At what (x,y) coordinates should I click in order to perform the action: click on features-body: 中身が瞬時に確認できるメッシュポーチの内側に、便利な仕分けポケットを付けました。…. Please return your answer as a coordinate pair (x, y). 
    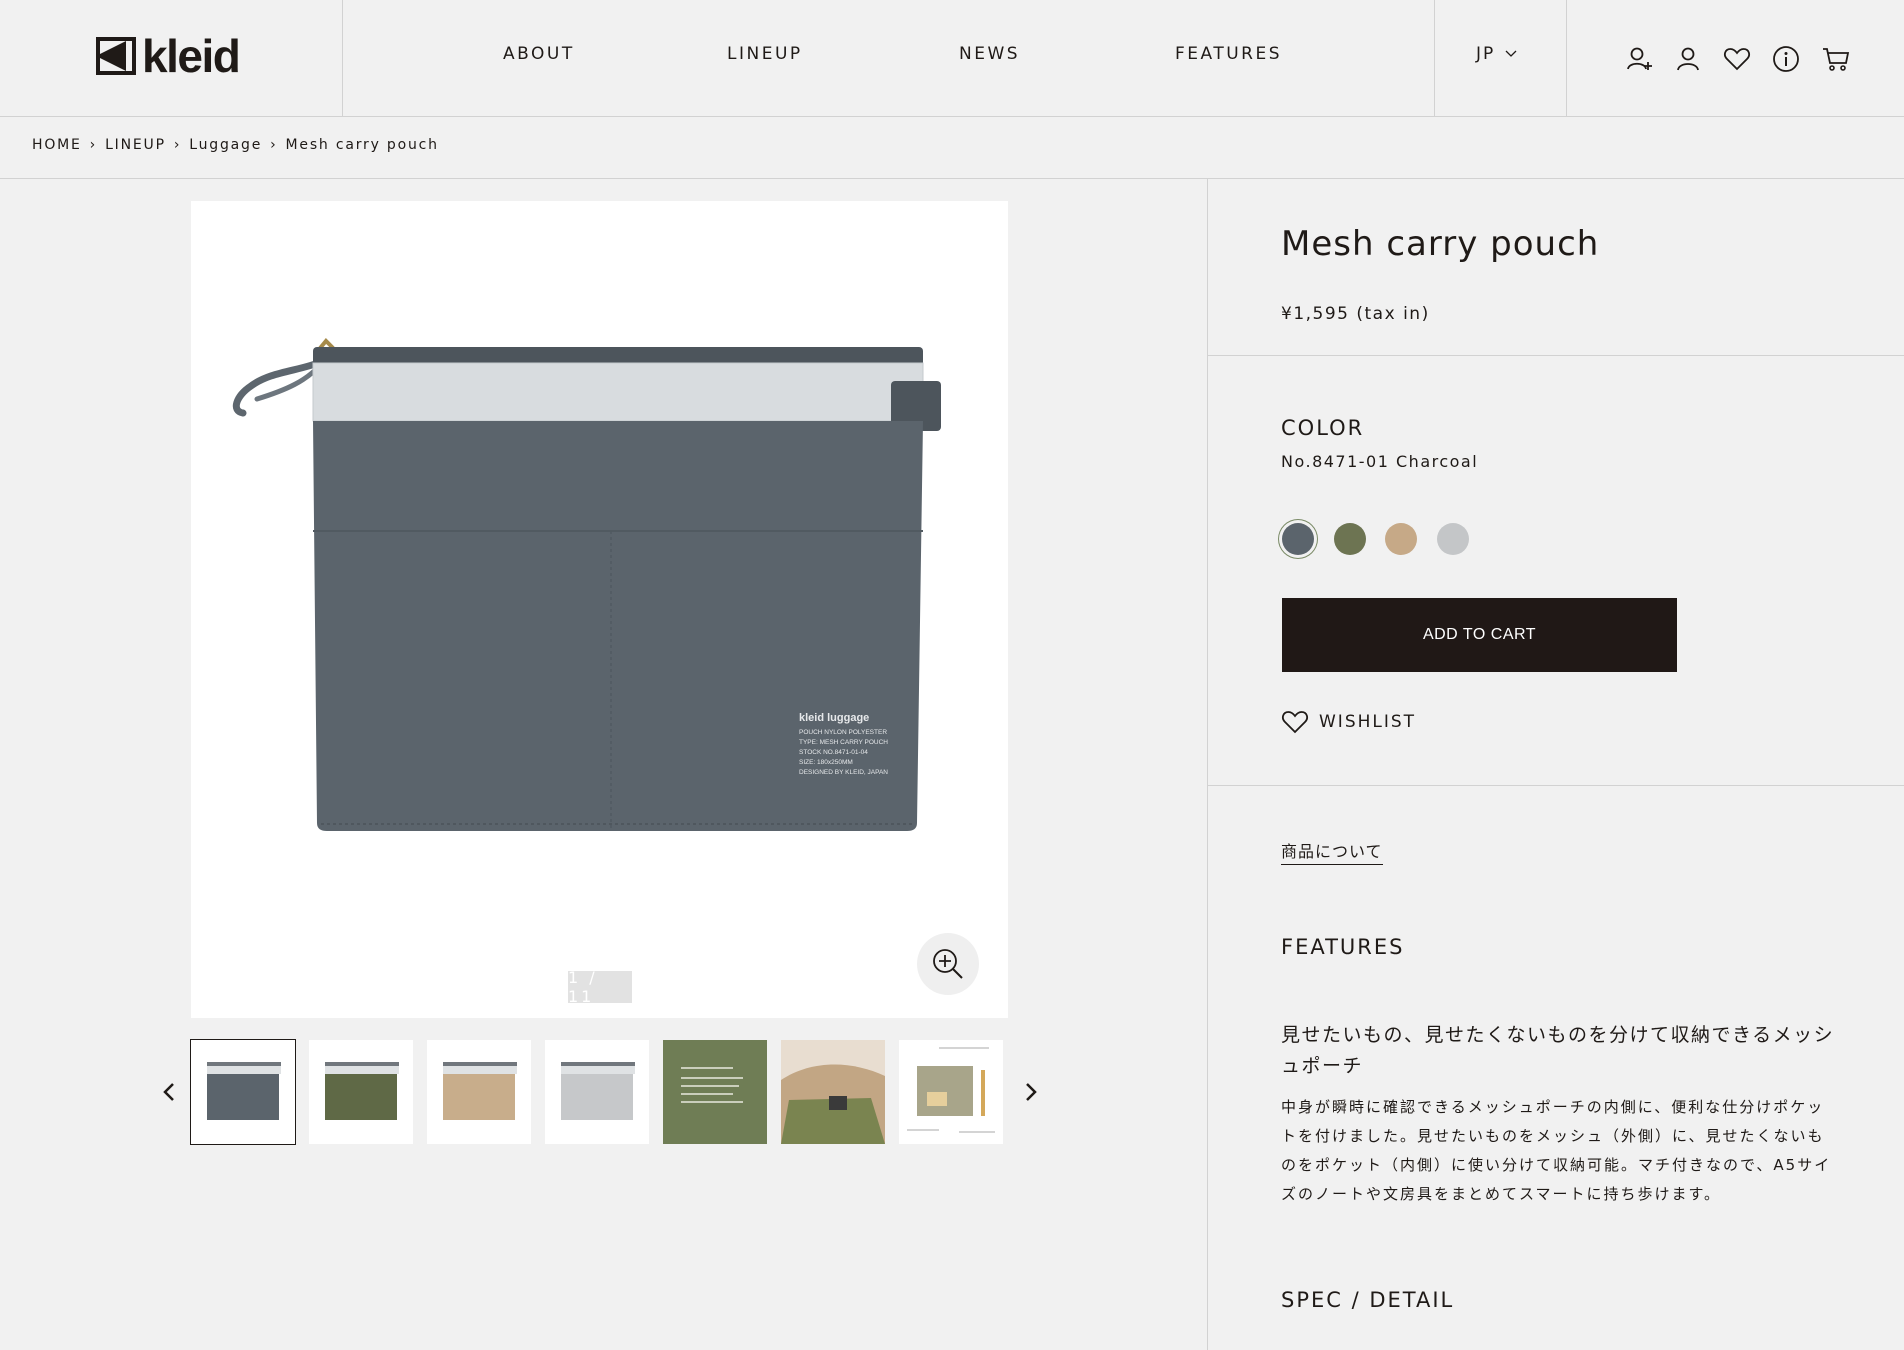
    Looking at the image, I should click on (1556, 1150).